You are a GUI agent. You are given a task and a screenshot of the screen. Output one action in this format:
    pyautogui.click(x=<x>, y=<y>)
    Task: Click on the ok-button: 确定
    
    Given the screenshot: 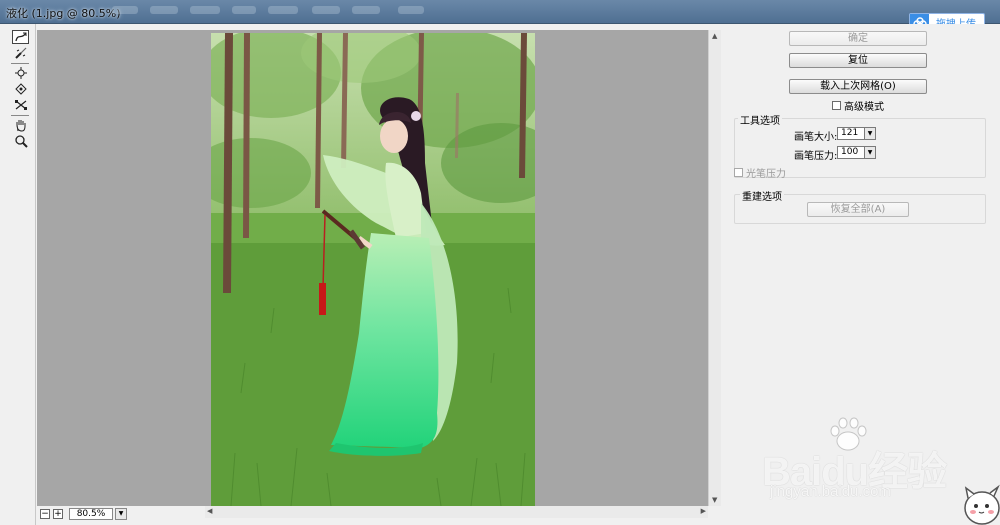 What is the action you would take?
    pyautogui.click(x=858, y=38)
    